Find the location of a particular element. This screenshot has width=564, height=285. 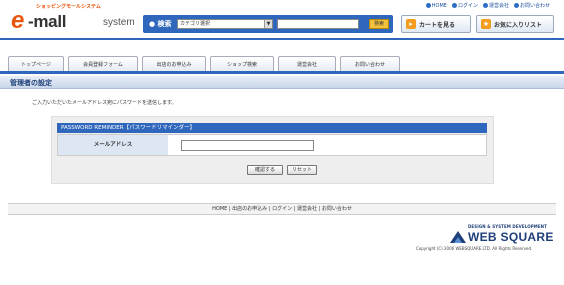

topnav-home: HOME is located at coordinates (436, 5).